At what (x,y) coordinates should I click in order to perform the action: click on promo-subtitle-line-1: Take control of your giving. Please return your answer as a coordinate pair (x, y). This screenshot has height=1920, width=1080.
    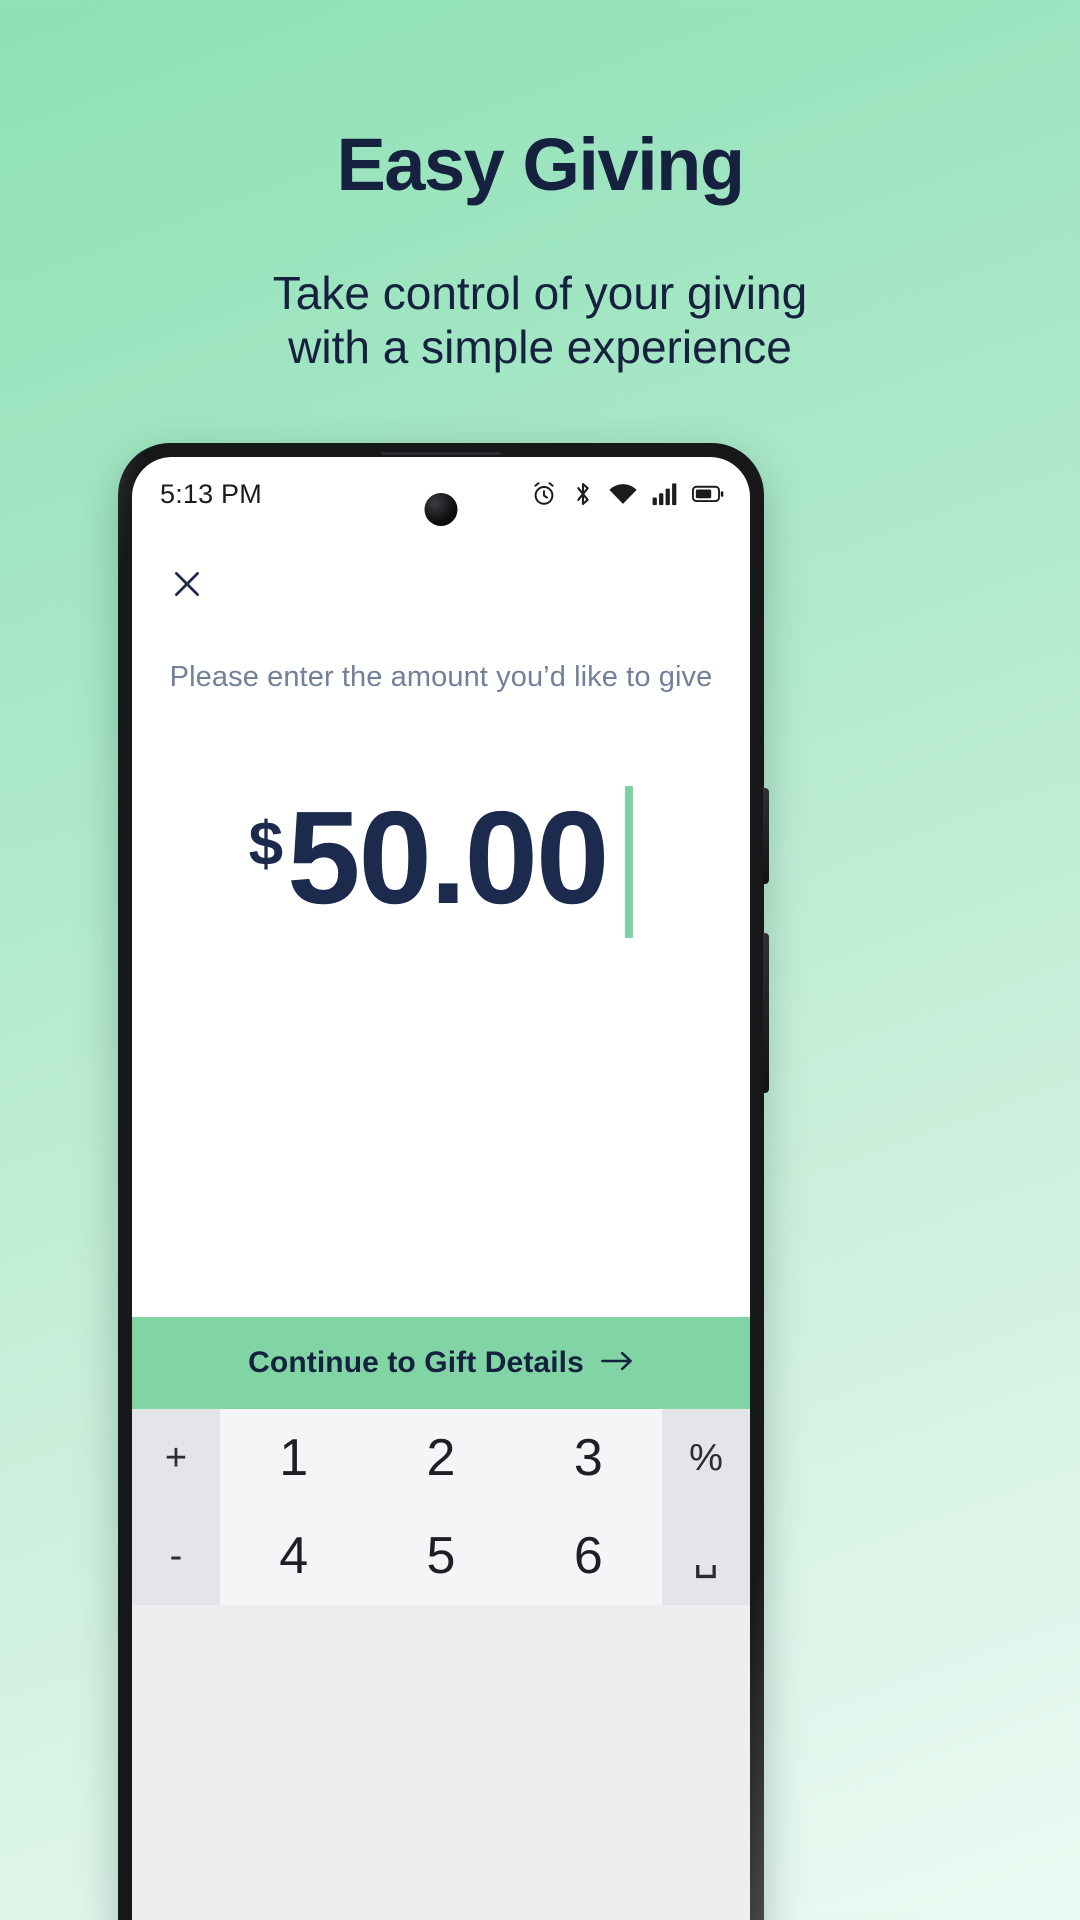
    Looking at the image, I should click on (540, 292).